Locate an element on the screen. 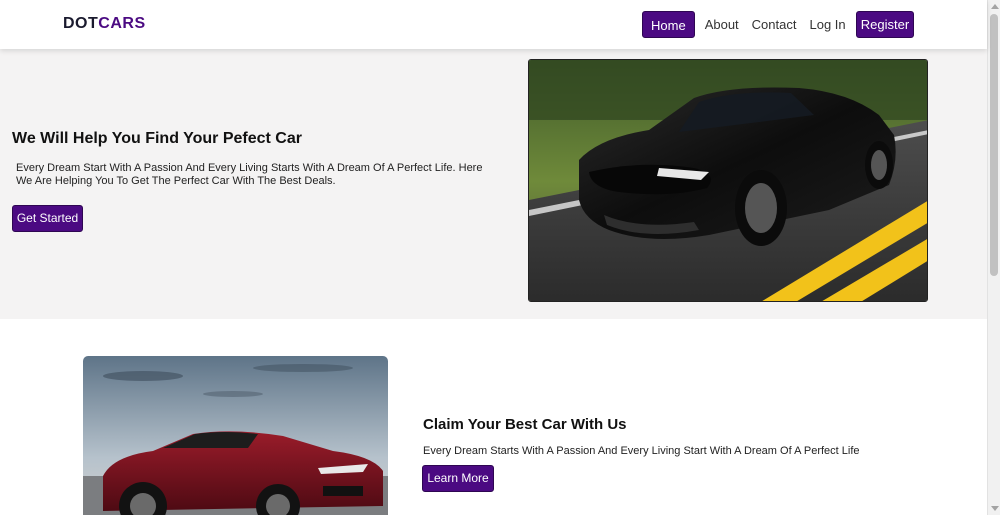 The image size is (1000, 515). claim-car-image is located at coordinates (235, 435).